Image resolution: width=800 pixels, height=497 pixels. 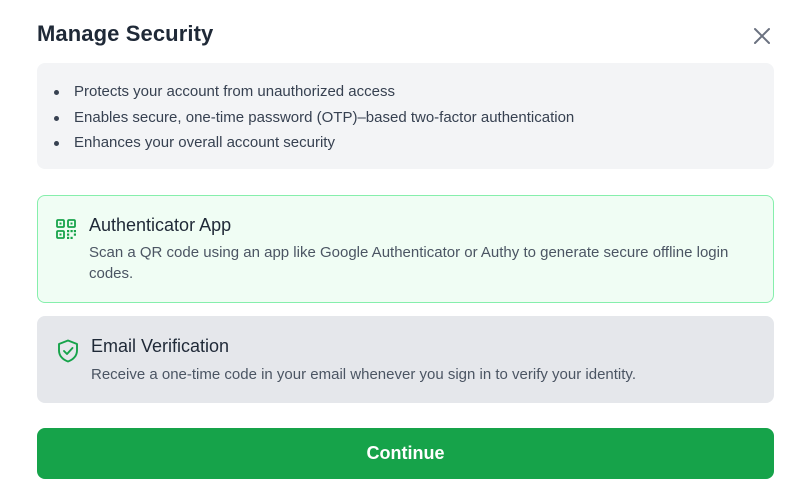 What do you see at coordinates (68, 351) in the screenshot?
I see `shield-check-icon` at bounding box center [68, 351].